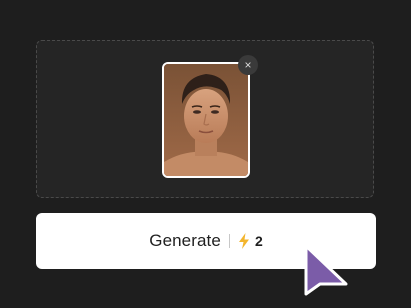 The height and width of the screenshot is (308, 411). What do you see at coordinates (258, 241) in the screenshot?
I see `credit-cost: 2` at bounding box center [258, 241].